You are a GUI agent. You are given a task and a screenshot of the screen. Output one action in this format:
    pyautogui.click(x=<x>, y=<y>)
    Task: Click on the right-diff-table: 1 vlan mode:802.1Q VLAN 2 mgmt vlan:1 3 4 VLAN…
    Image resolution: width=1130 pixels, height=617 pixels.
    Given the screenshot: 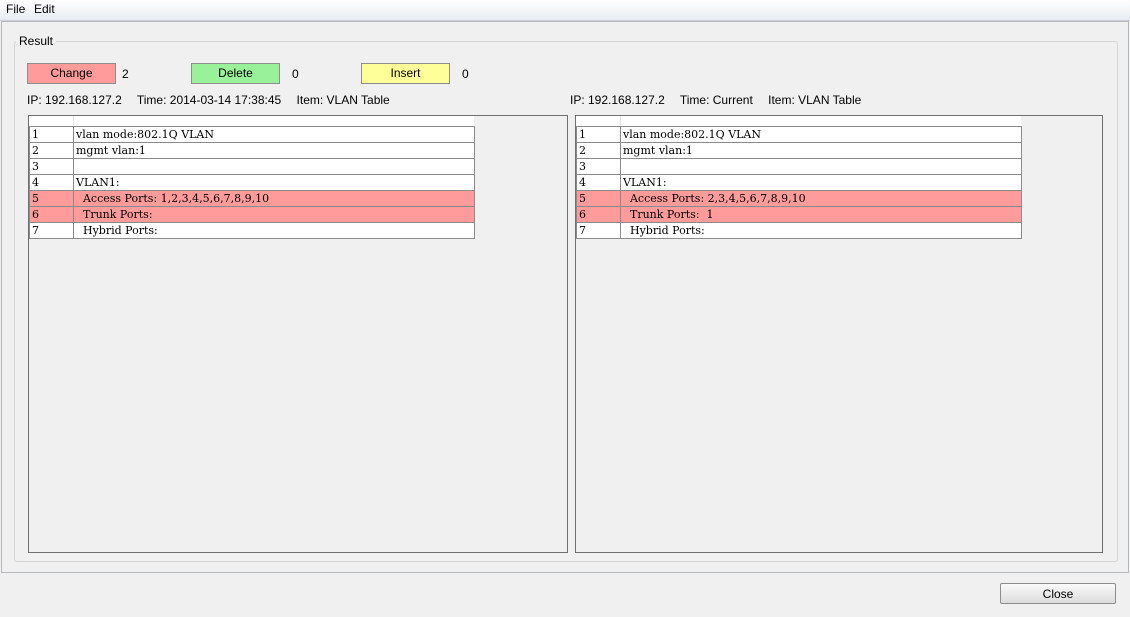 What is the action you would take?
    pyautogui.click(x=799, y=182)
    